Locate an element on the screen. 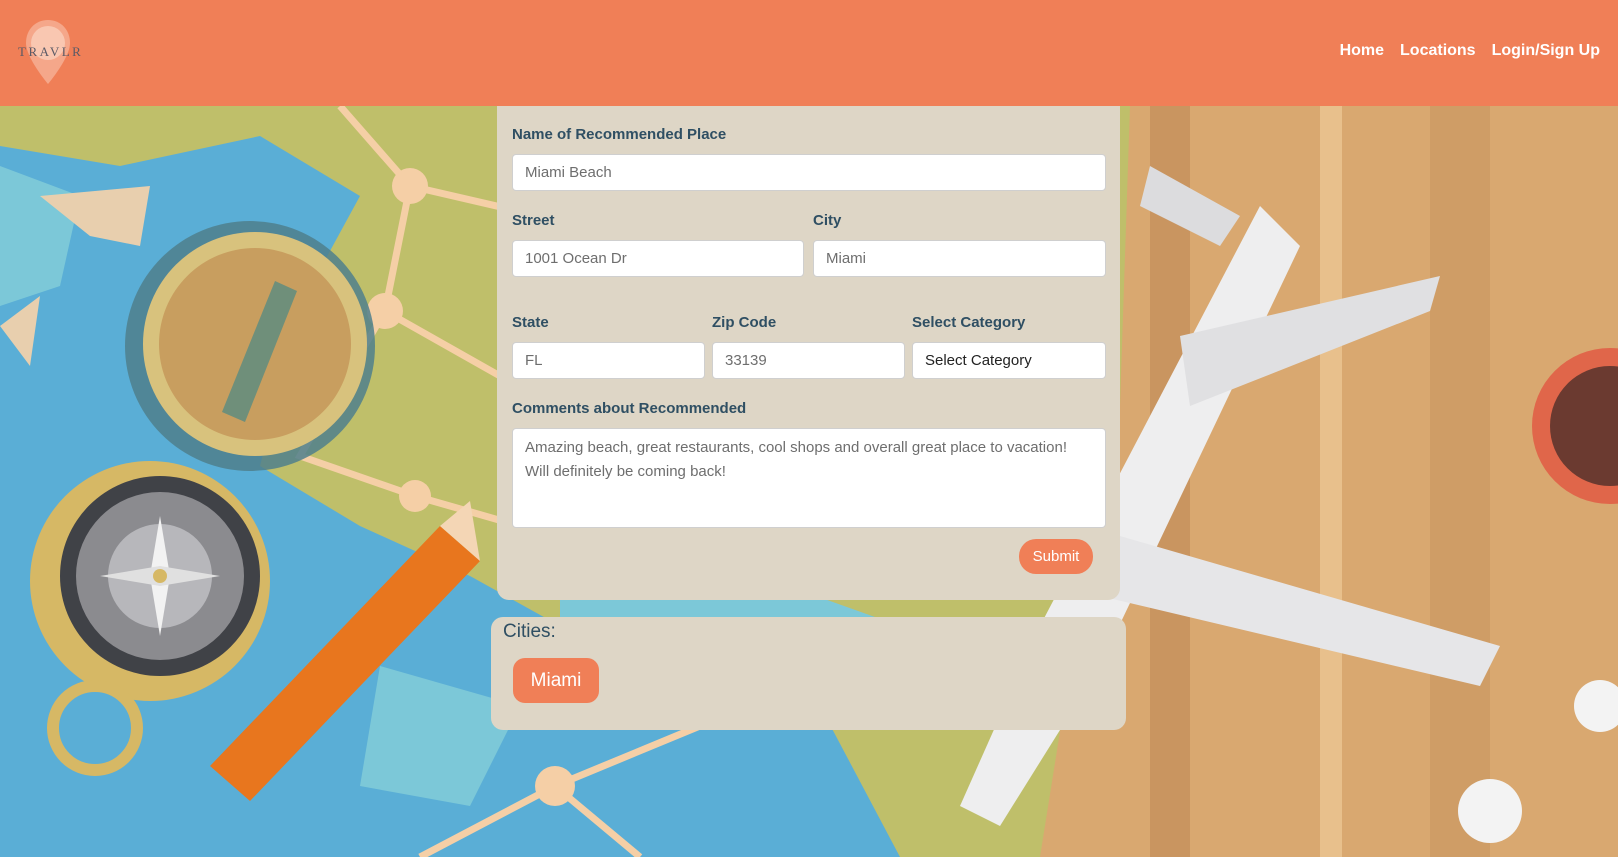  category-select: Select Category is located at coordinates (1009, 360).